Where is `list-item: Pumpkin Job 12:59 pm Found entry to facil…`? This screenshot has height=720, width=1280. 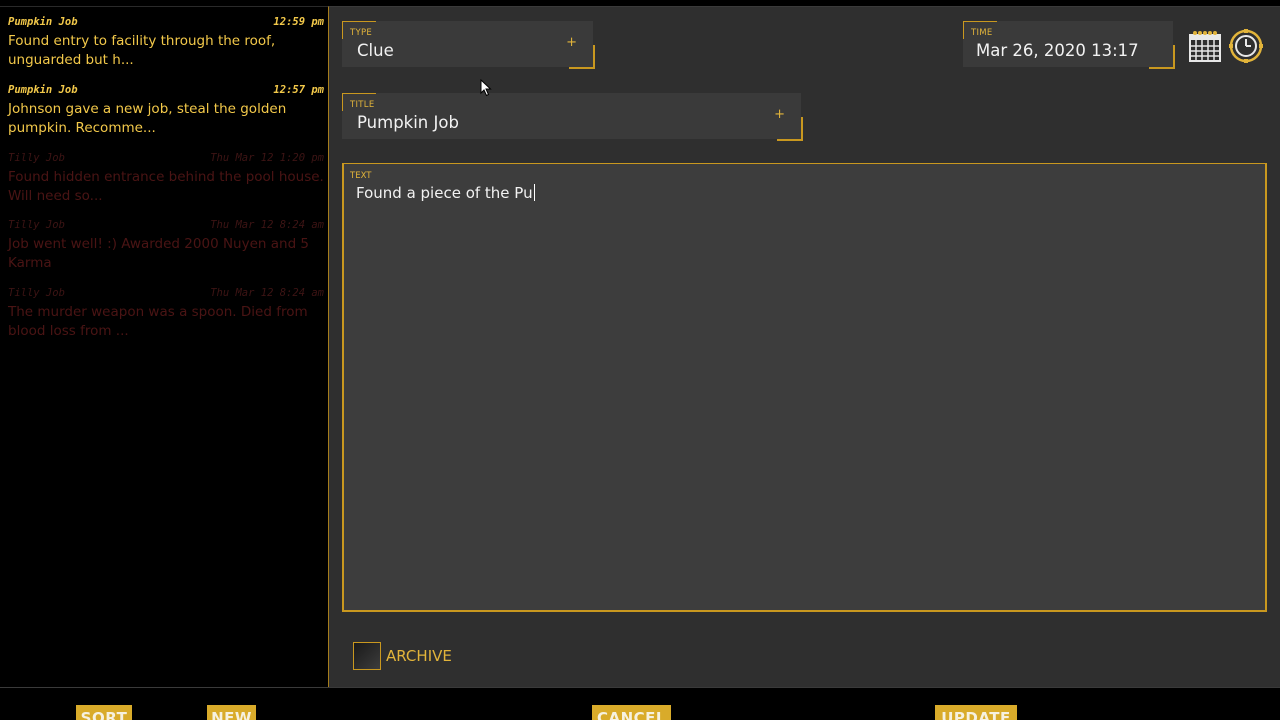 list-item: Pumpkin Job 12:59 pm Found entry to facil… is located at coordinates (166, 42).